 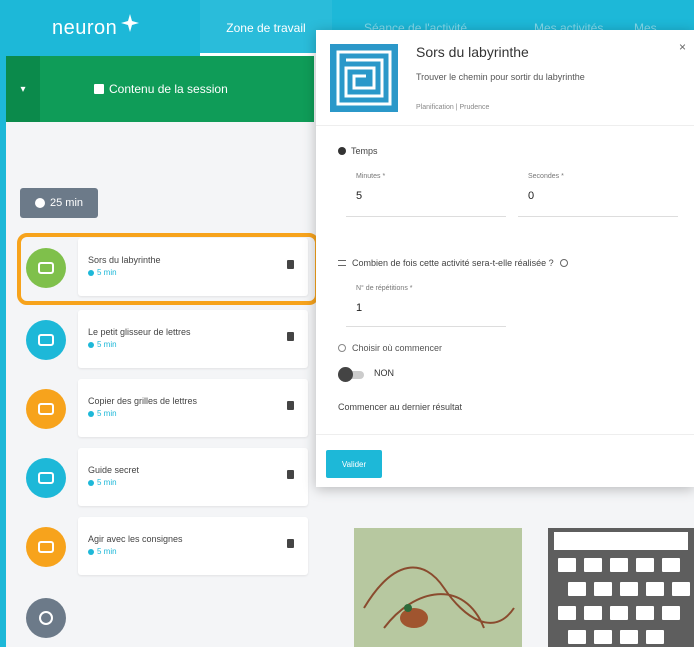 What do you see at coordinates (85, 28) in the screenshot?
I see `logo-text: neuron` at bounding box center [85, 28].